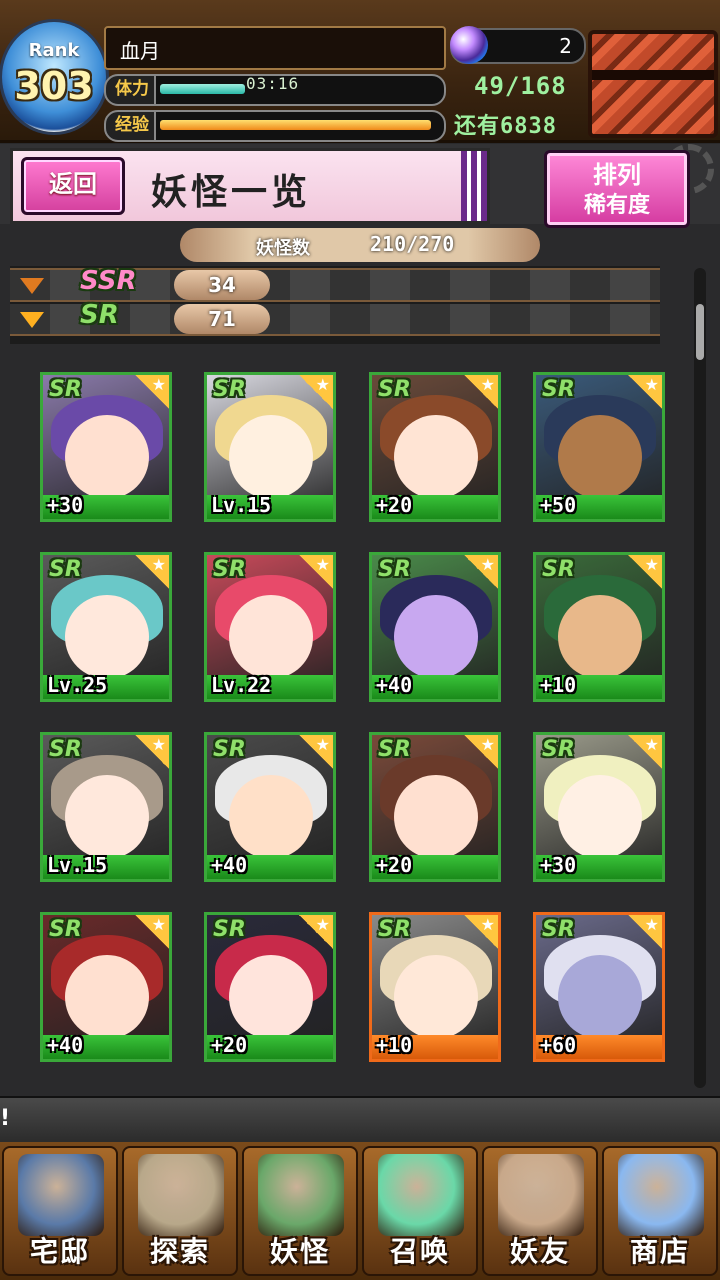  What do you see at coordinates (360, 1211) in the screenshot?
I see `bottom-navigation: 宅邸 探索 妖怪 召唤 妖友 商店` at bounding box center [360, 1211].